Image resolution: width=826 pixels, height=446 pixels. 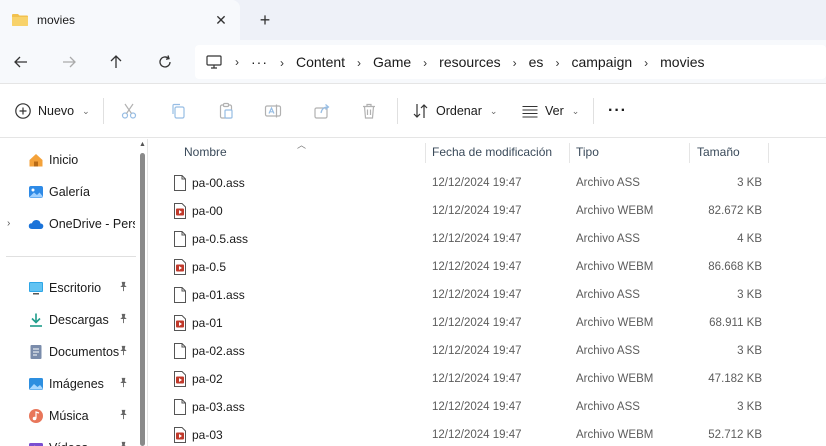 I want to click on file-name: pa-02, so click(x=207, y=379).